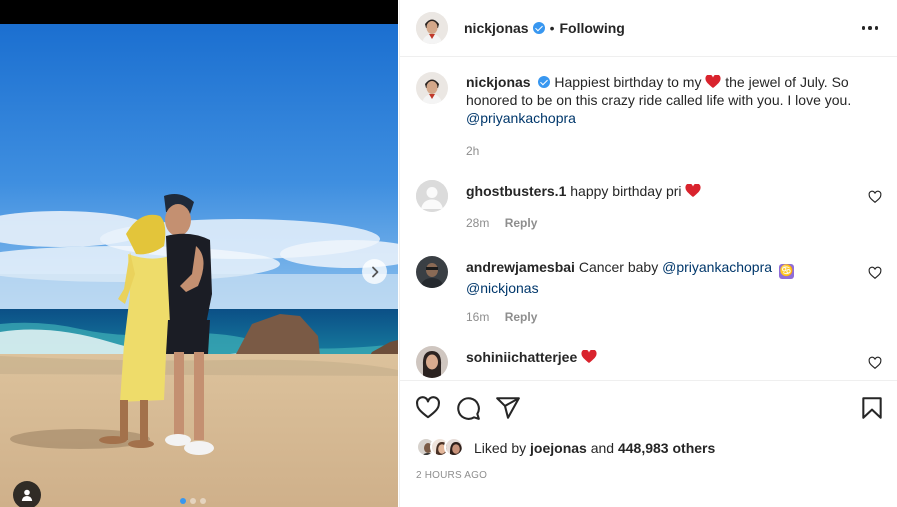 The width and height of the screenshot is (897, 507). Describe the element at coordinates (863, 28) in the screenshot. I see `more-icon` at that location.